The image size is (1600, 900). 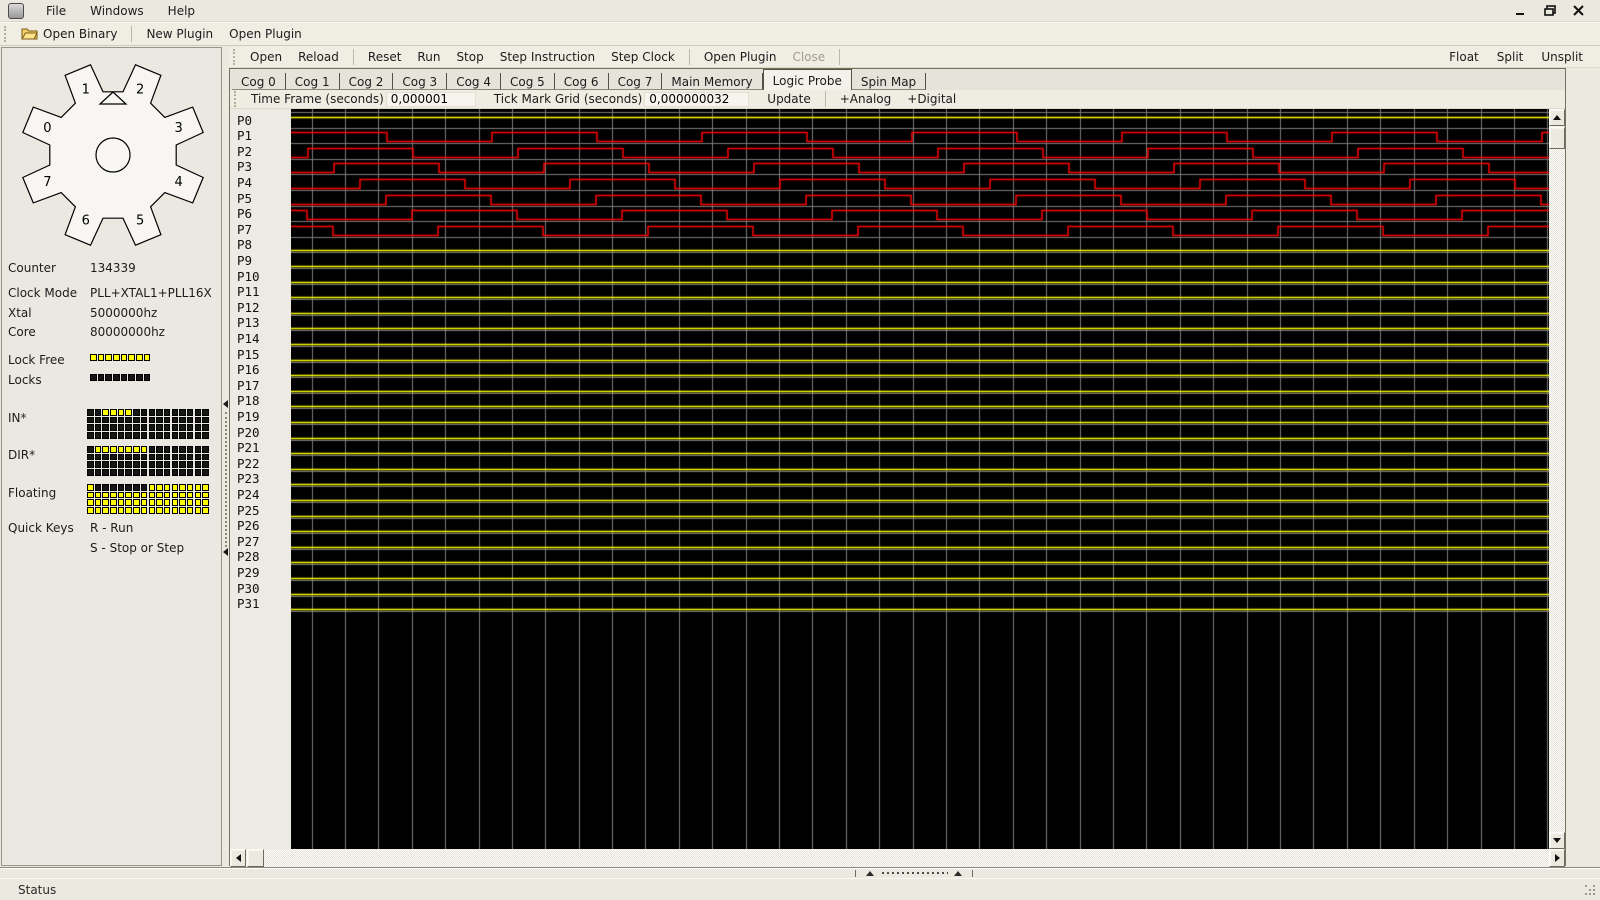 I want to click on step-instruction-button: Step Instruction, so click(x=547, y=57).